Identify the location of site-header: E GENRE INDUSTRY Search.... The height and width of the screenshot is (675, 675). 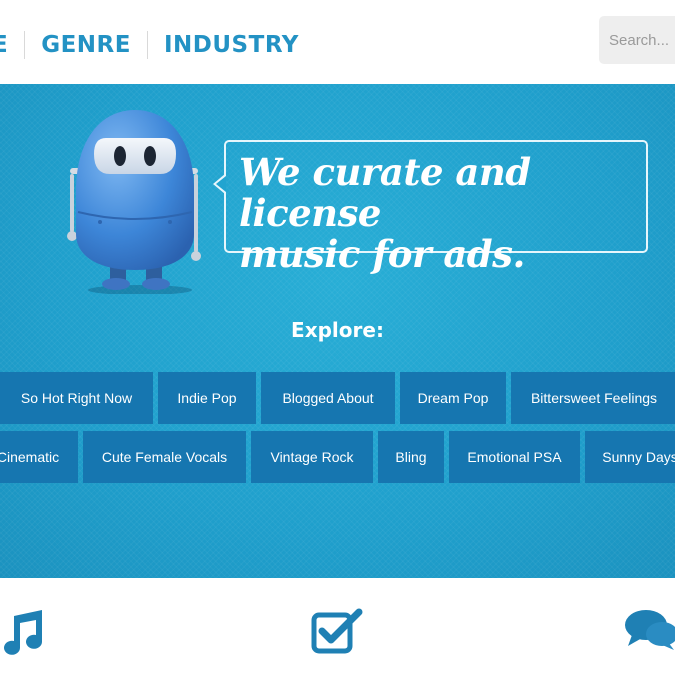
(337, 42).